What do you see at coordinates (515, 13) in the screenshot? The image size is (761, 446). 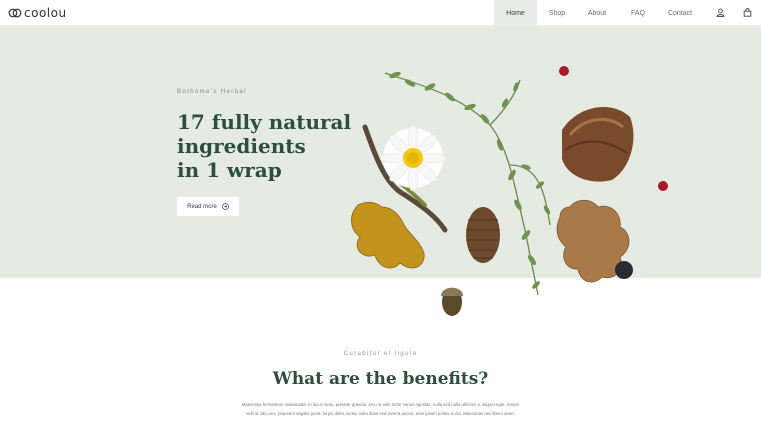 I see `nav-home: Home` at bounding box center [515, 13].